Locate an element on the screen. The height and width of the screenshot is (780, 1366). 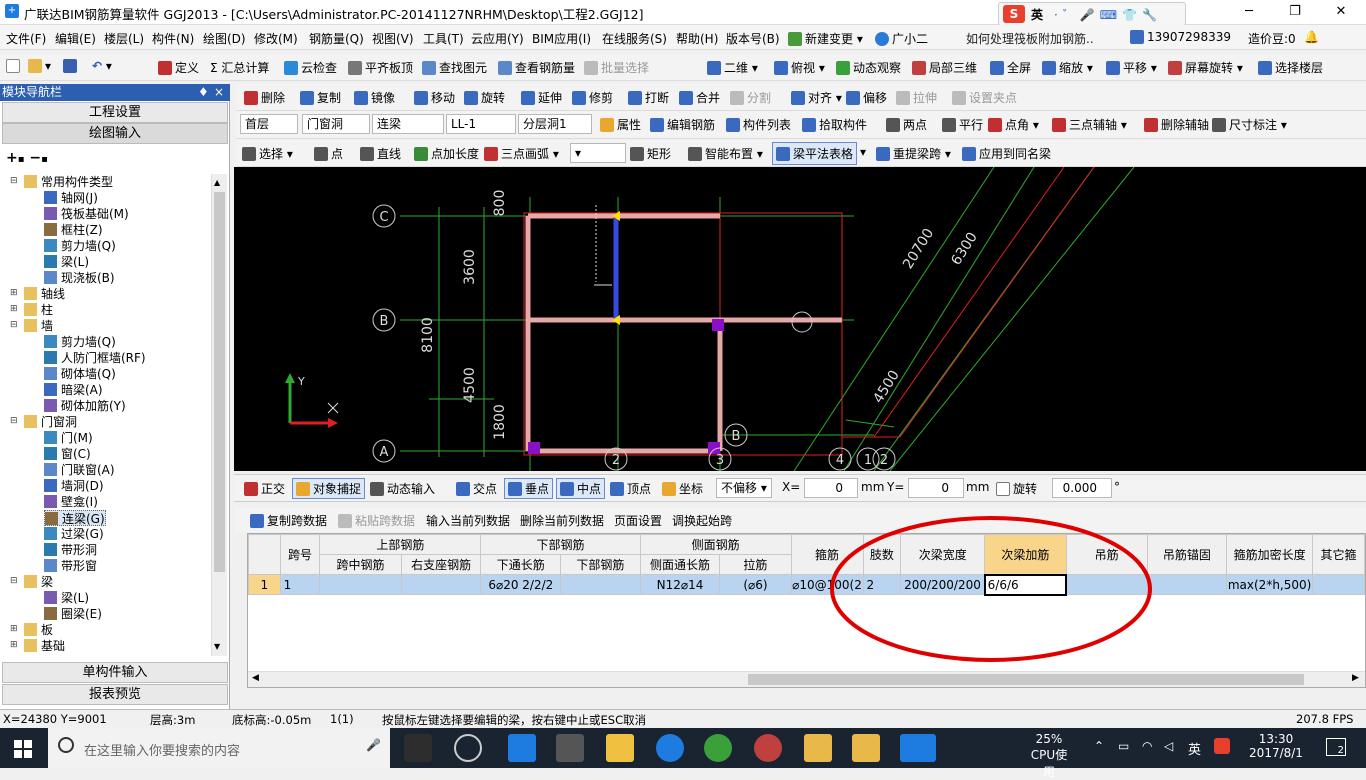
tree-folder: 轴线 is located at coordinates (44, 294).